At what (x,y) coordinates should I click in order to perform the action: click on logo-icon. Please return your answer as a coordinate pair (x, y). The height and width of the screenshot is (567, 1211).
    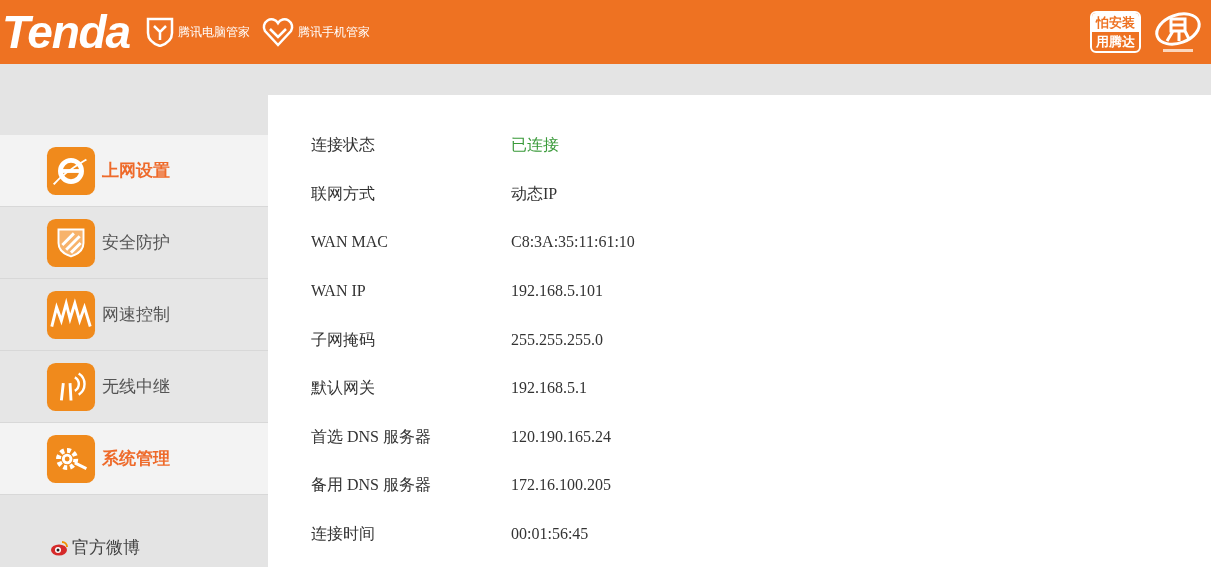
    Looking at the image, I should click on (1178, 32).